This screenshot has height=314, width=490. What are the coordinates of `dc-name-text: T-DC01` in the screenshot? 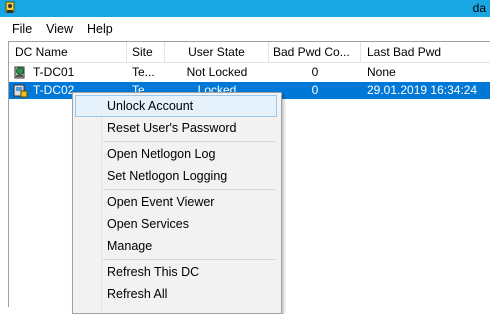 It's located at (54, 72).